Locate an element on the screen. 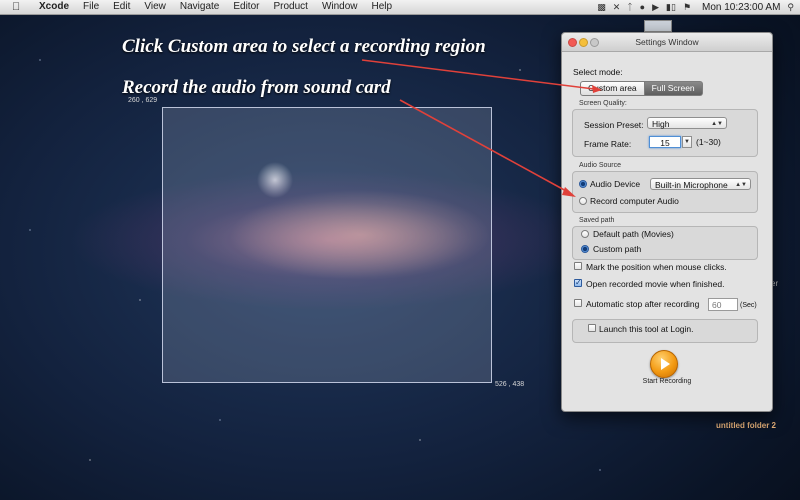  desktop-folder-label: untitled folder 2 is located at coordinates (746, 425).